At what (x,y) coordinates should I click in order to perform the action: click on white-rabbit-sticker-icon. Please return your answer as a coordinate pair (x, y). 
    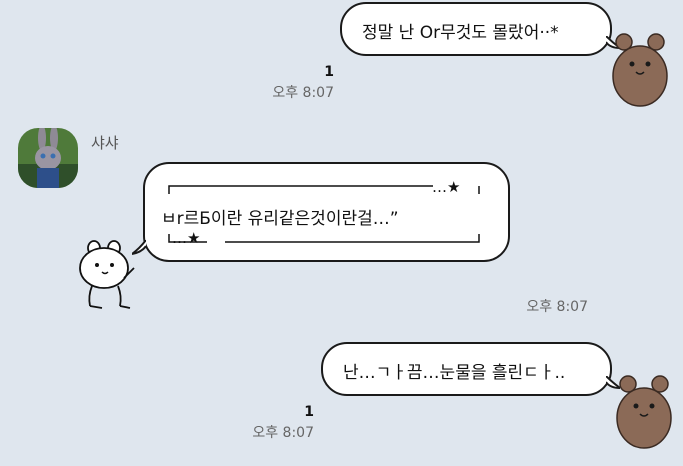
    Looking at the image, I should click on (107, 274).